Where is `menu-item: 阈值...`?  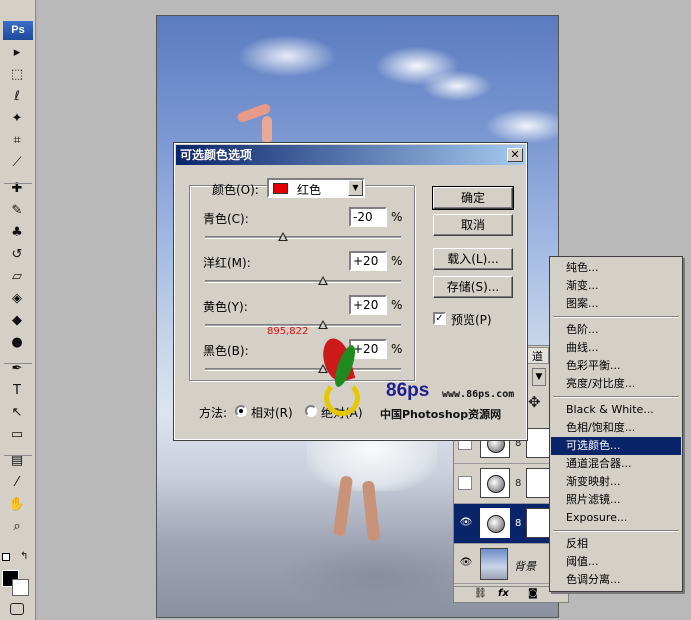 menu-item: 阈值... is located at coordinates (616, 562).